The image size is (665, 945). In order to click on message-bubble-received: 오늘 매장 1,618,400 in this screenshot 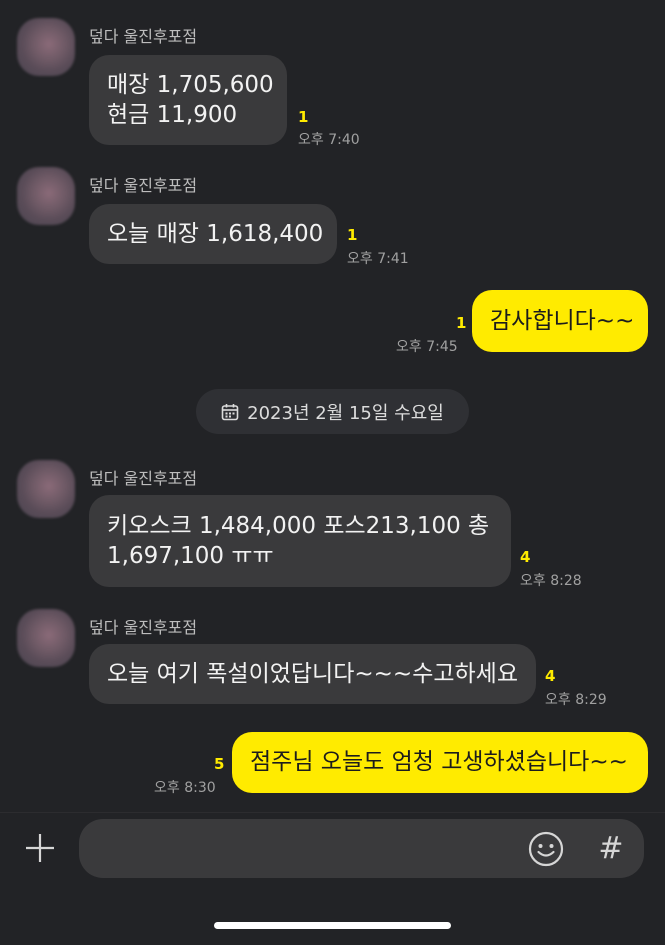, I will do `click(213, 234)`.